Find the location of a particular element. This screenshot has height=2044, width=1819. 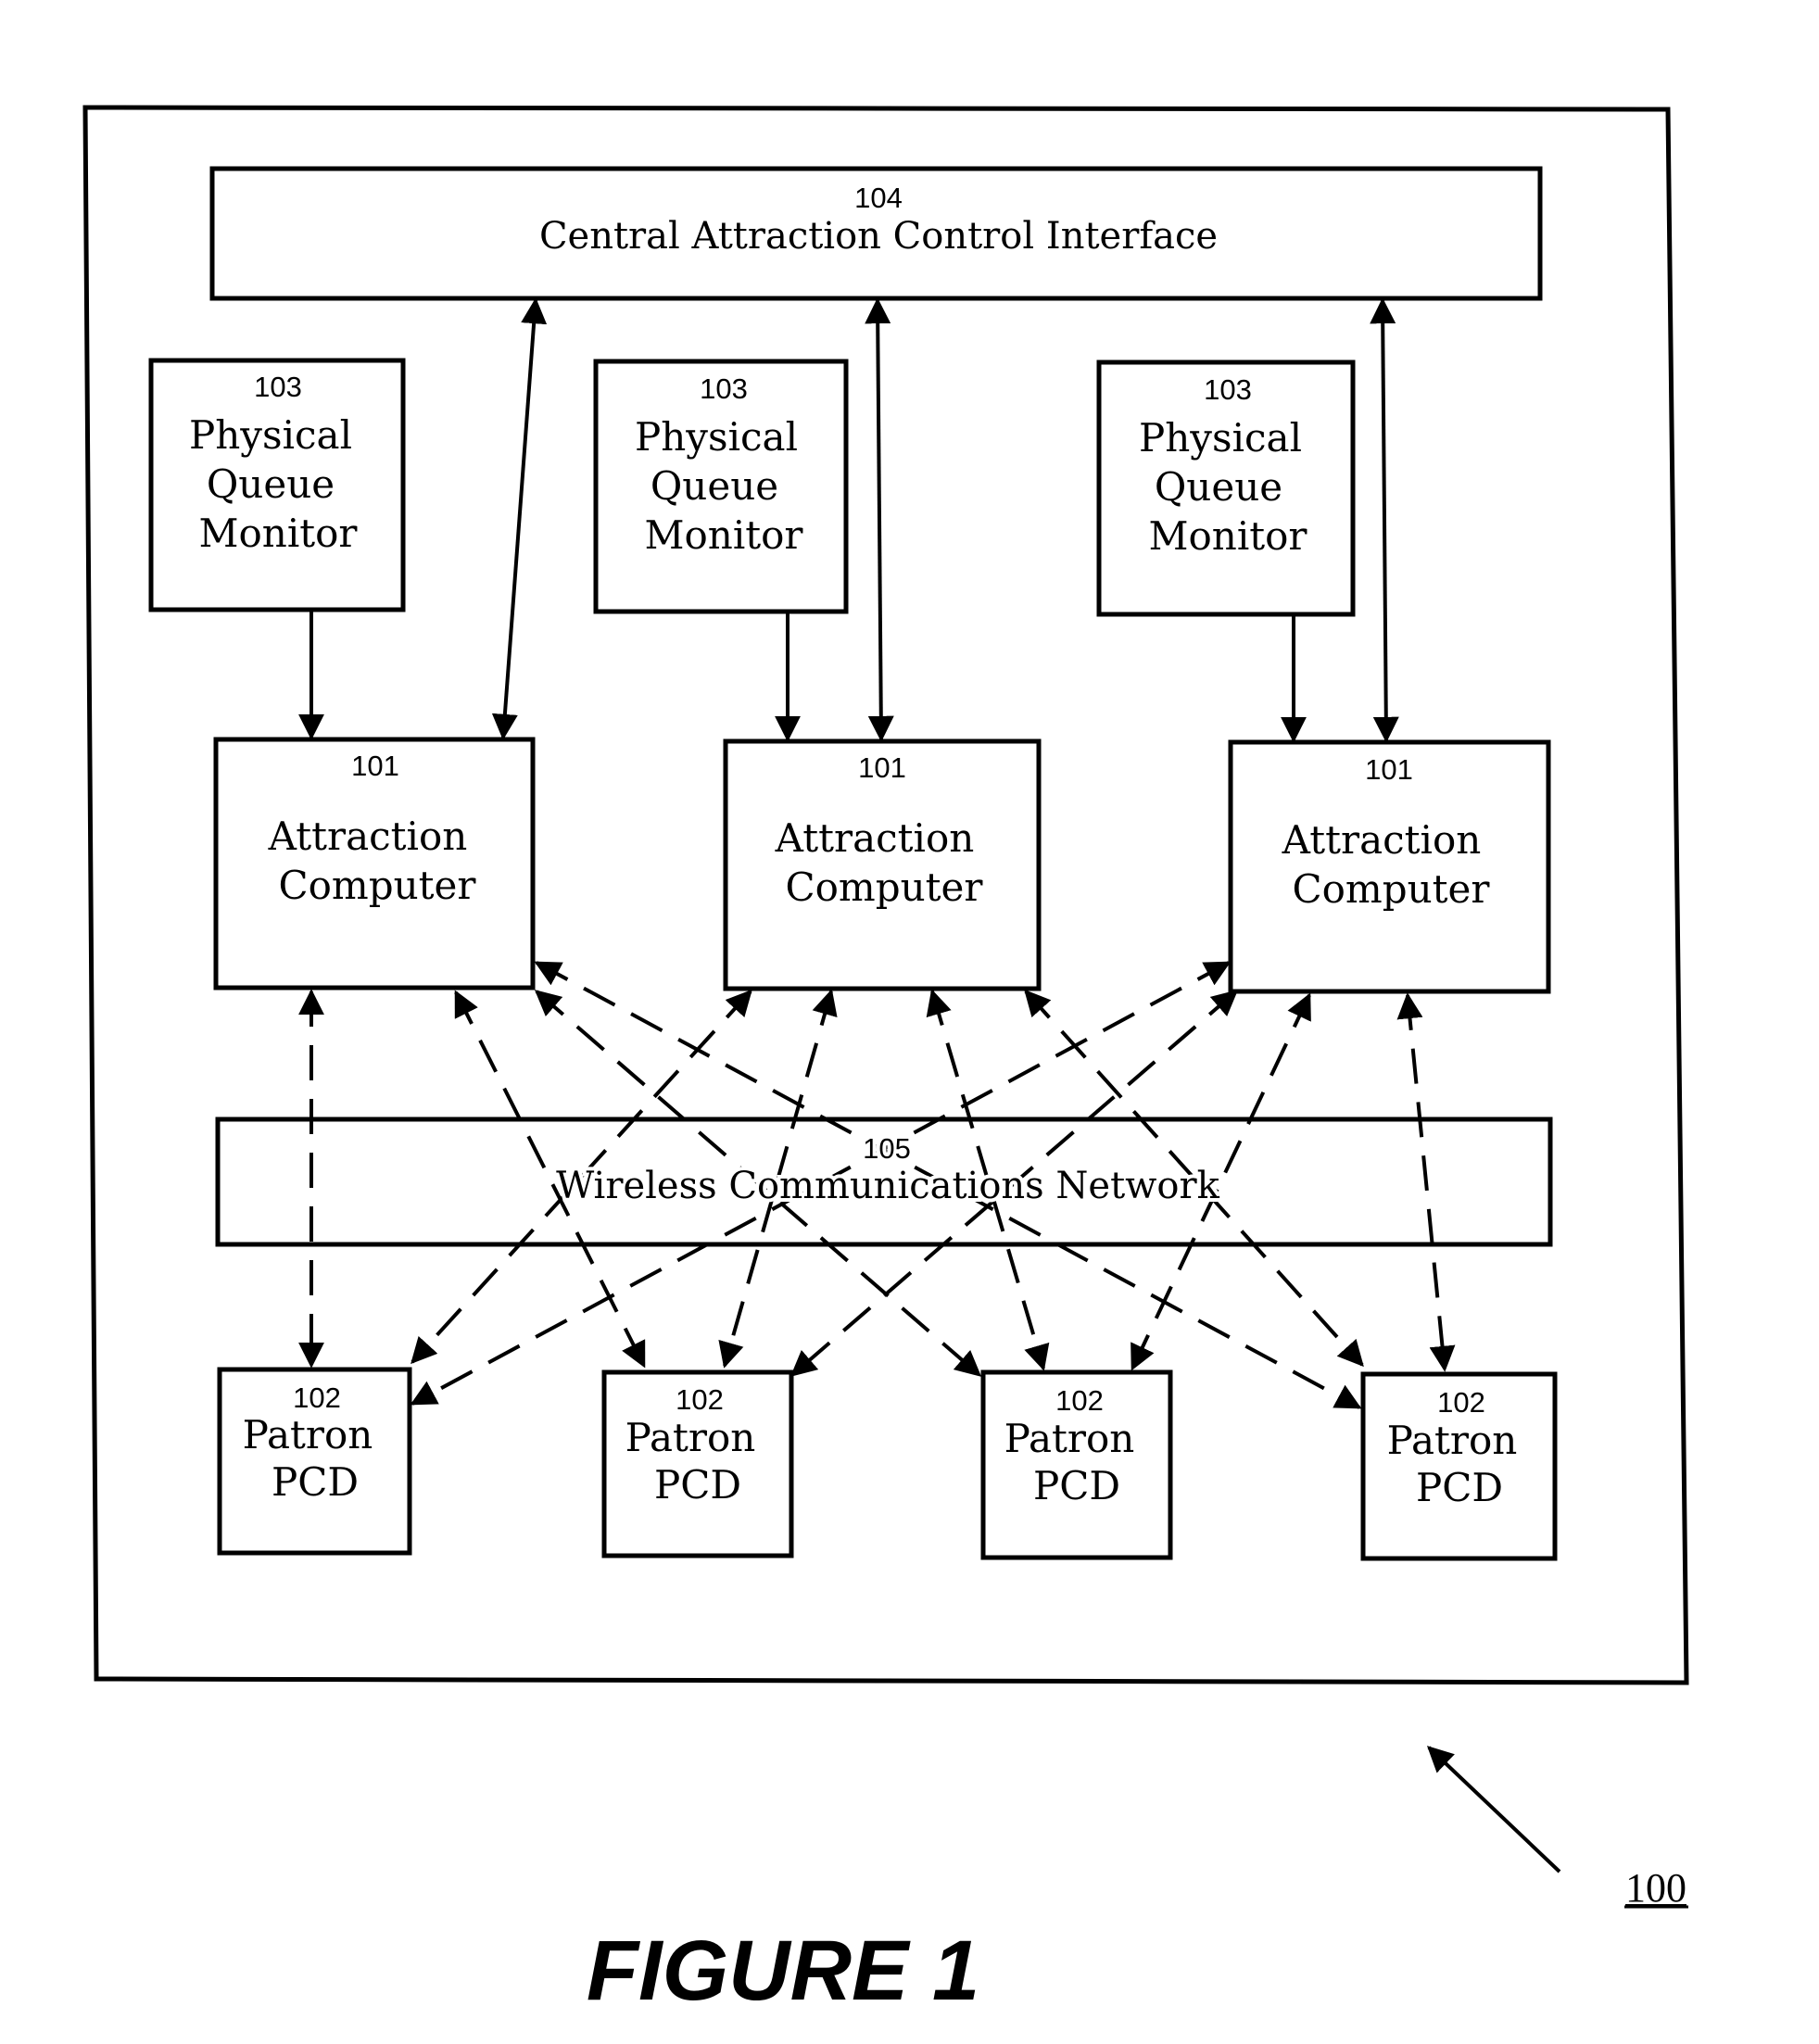

patron-pcd-4: 102 Patron PCD is located at coordinates (1459, 1466).